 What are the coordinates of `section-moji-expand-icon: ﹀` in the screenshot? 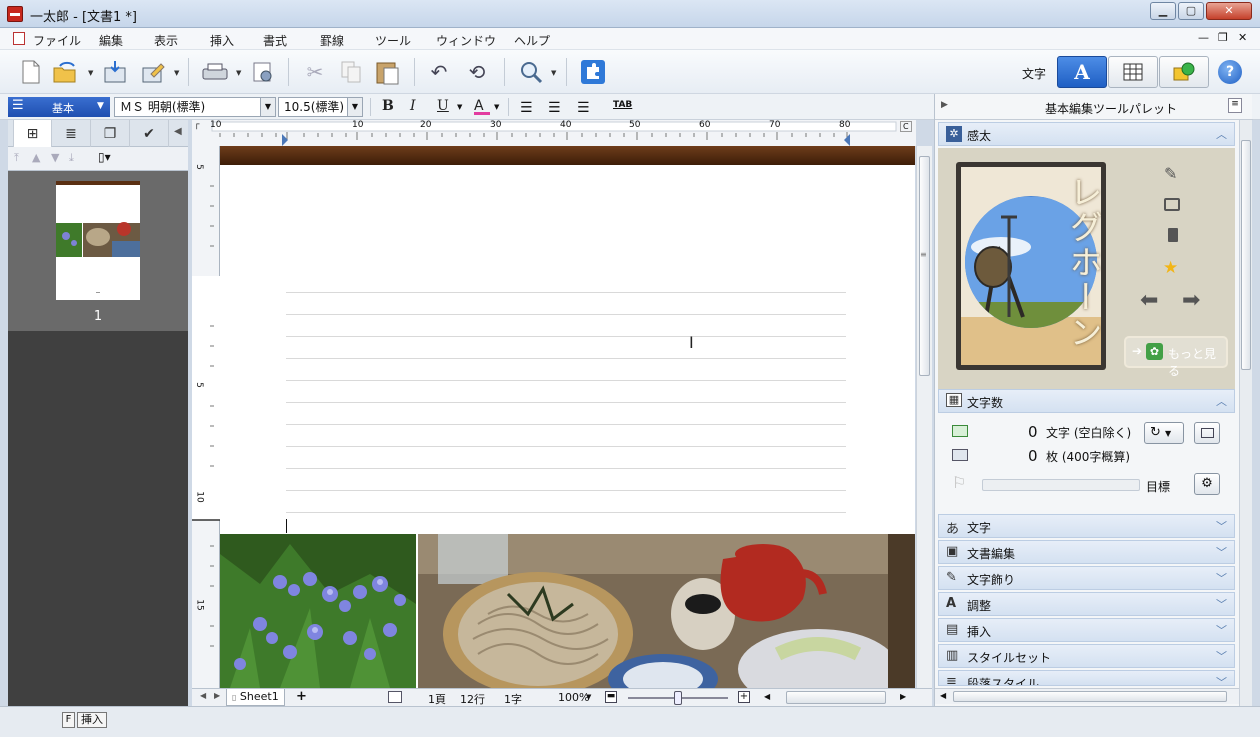 It's located at (1221, 526).